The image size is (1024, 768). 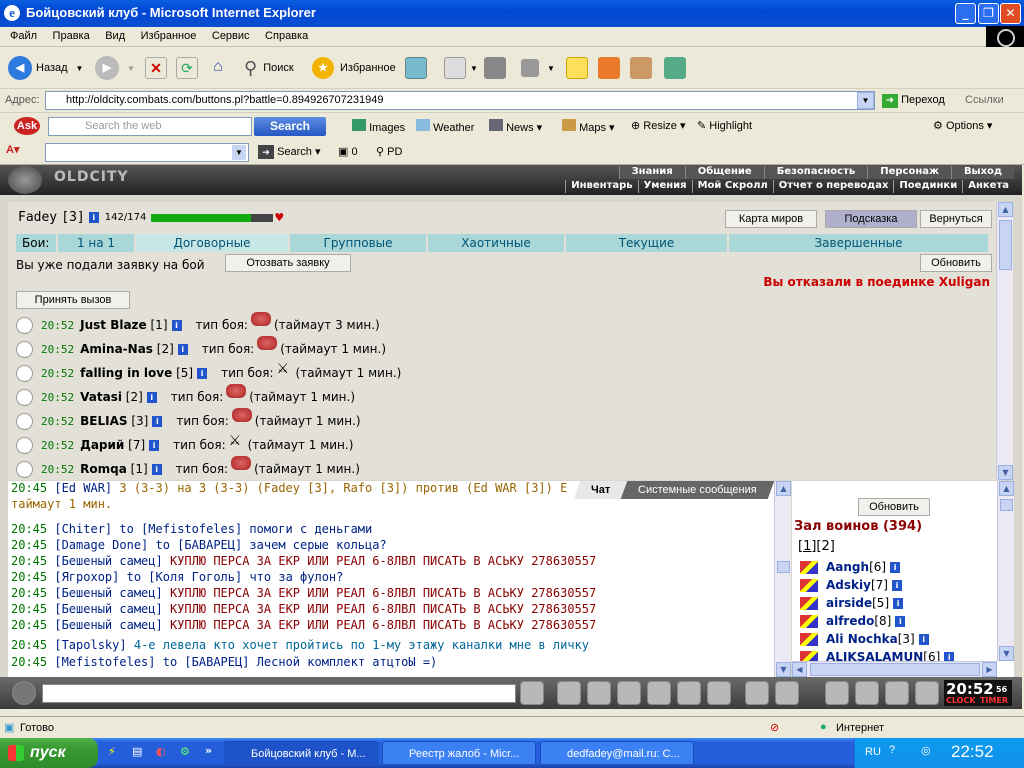 I want to click on media-button, so click(x=416, y=68).